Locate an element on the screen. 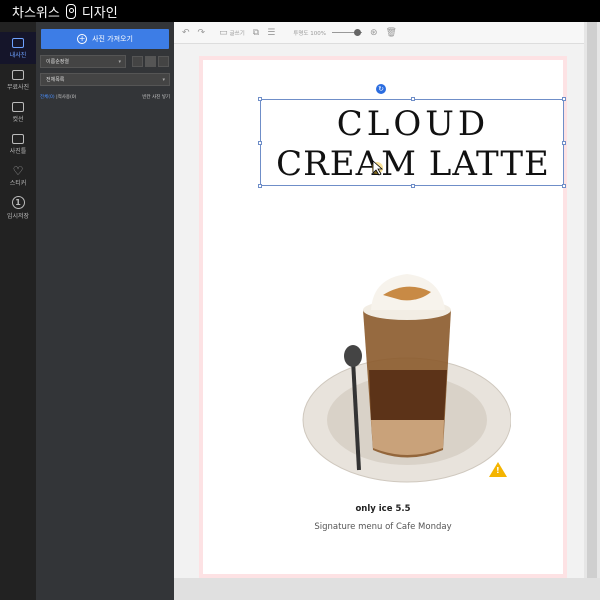 This screenshot has width=600, height=600. rail-label: 무료사진 is located at coordinates (18, 87).